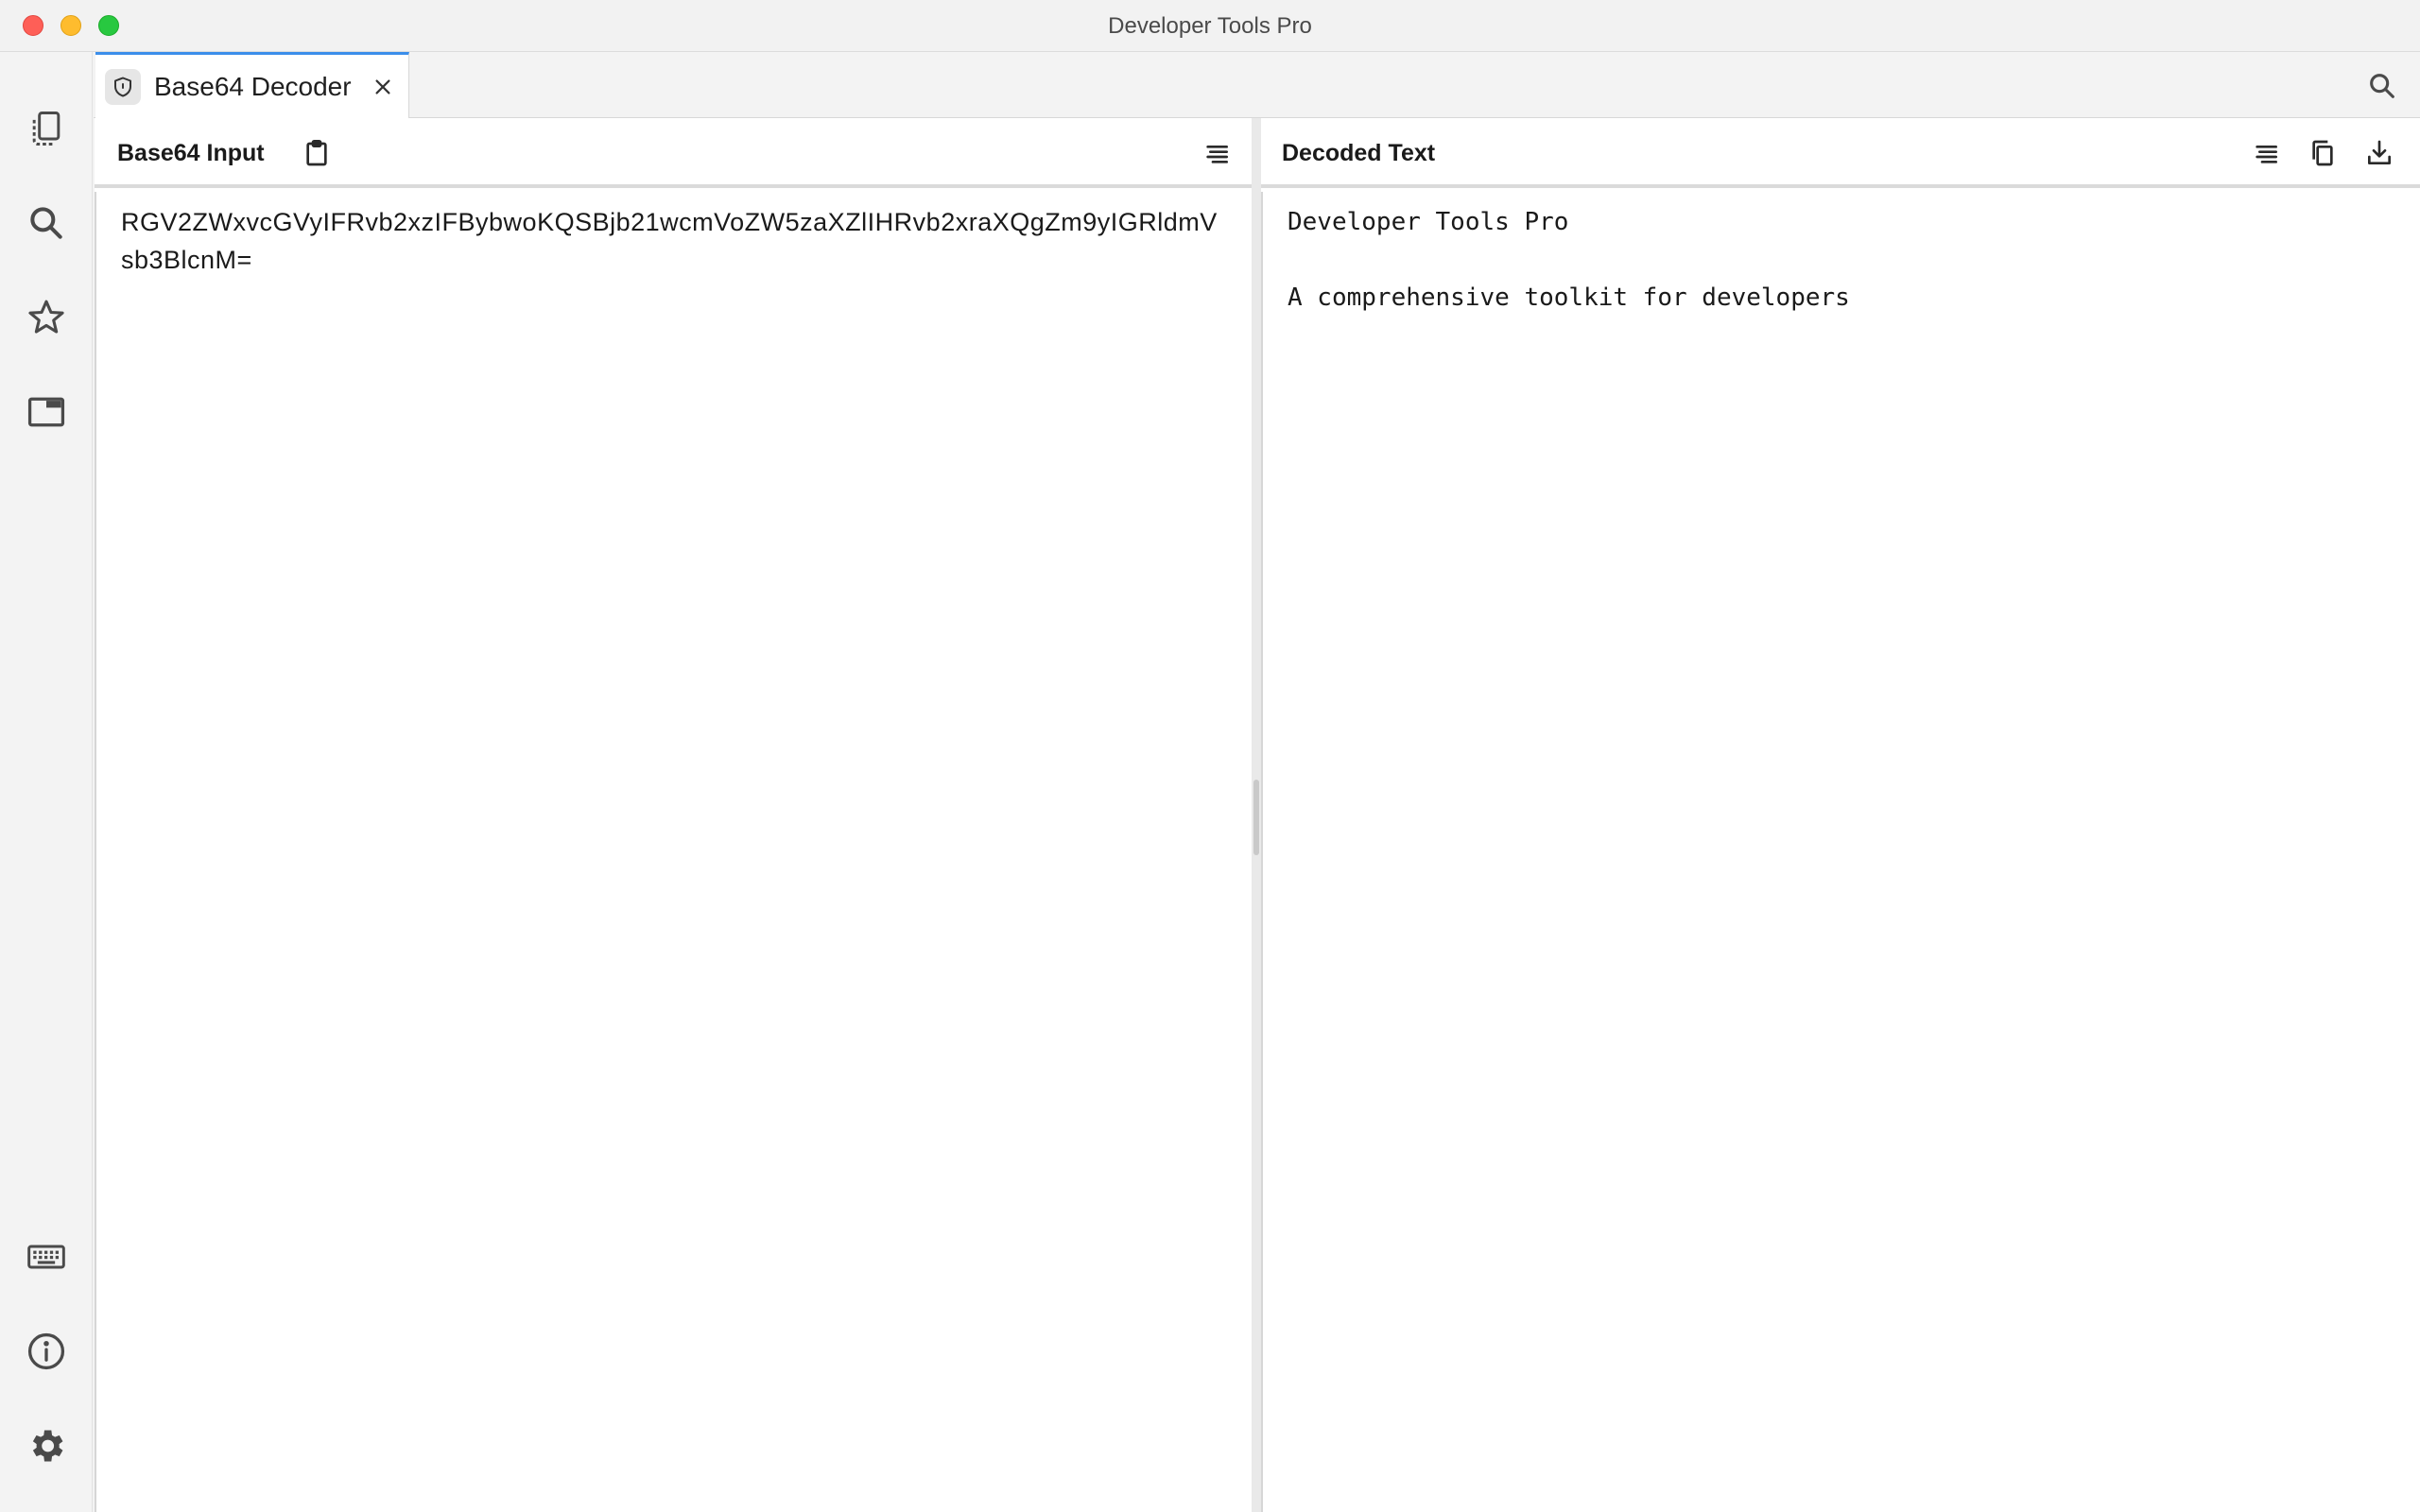 The height and width of the screenshot is (1512, 2420). I want to click on input-panel-title: Base64 Input, so click(191, 153).